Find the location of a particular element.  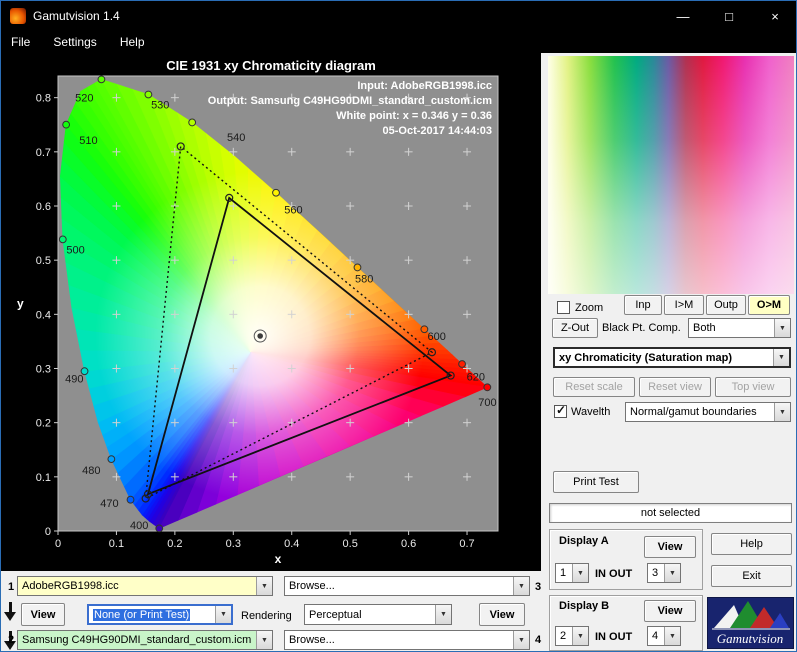

selected-text: None (or Print Test) is located at coordinates (142, 614).